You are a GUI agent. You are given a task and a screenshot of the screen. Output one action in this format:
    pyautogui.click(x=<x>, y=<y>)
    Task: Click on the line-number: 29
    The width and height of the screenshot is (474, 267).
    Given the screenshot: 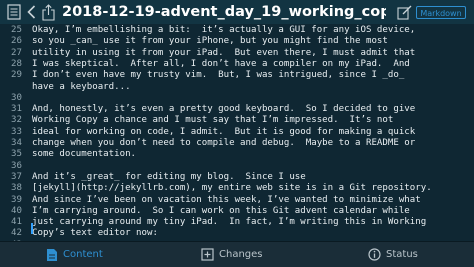 What is the action you would take?
    pyautogui.click(x=16, y=75)
    